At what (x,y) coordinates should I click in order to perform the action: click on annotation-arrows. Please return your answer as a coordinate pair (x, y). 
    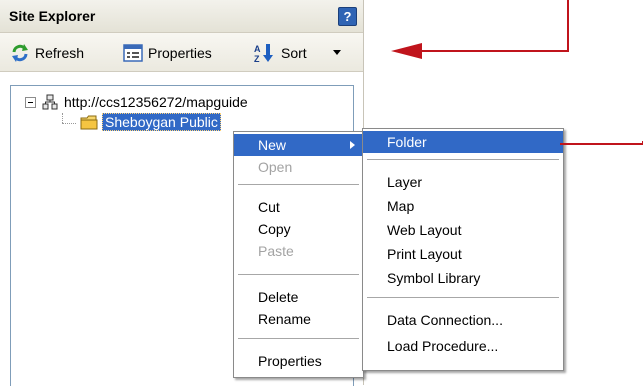
    Looking at the image, I should click on (517, 72).